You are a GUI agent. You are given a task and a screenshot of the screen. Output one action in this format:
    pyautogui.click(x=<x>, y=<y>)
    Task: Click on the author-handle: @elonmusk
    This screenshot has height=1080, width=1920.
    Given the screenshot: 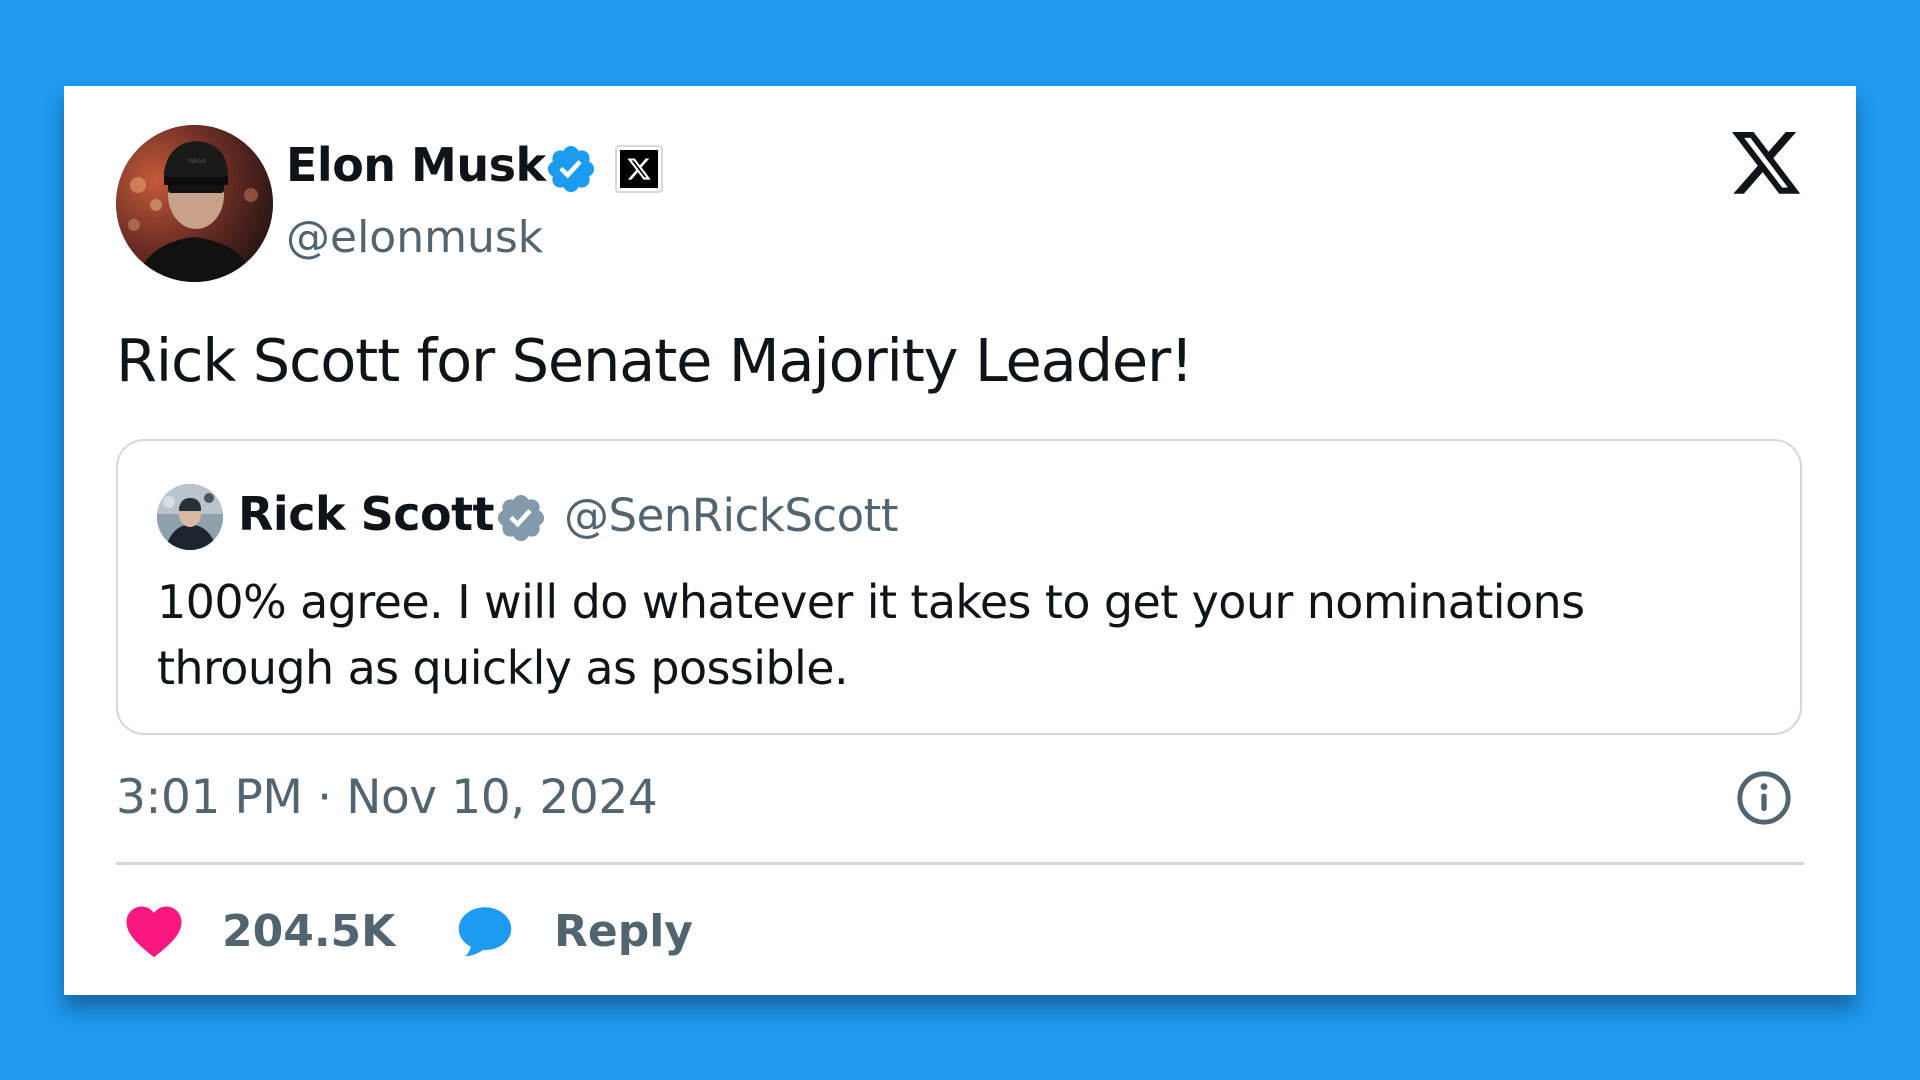 What is the action you would take?
    pyautogui.click(x=414, y=237)
    